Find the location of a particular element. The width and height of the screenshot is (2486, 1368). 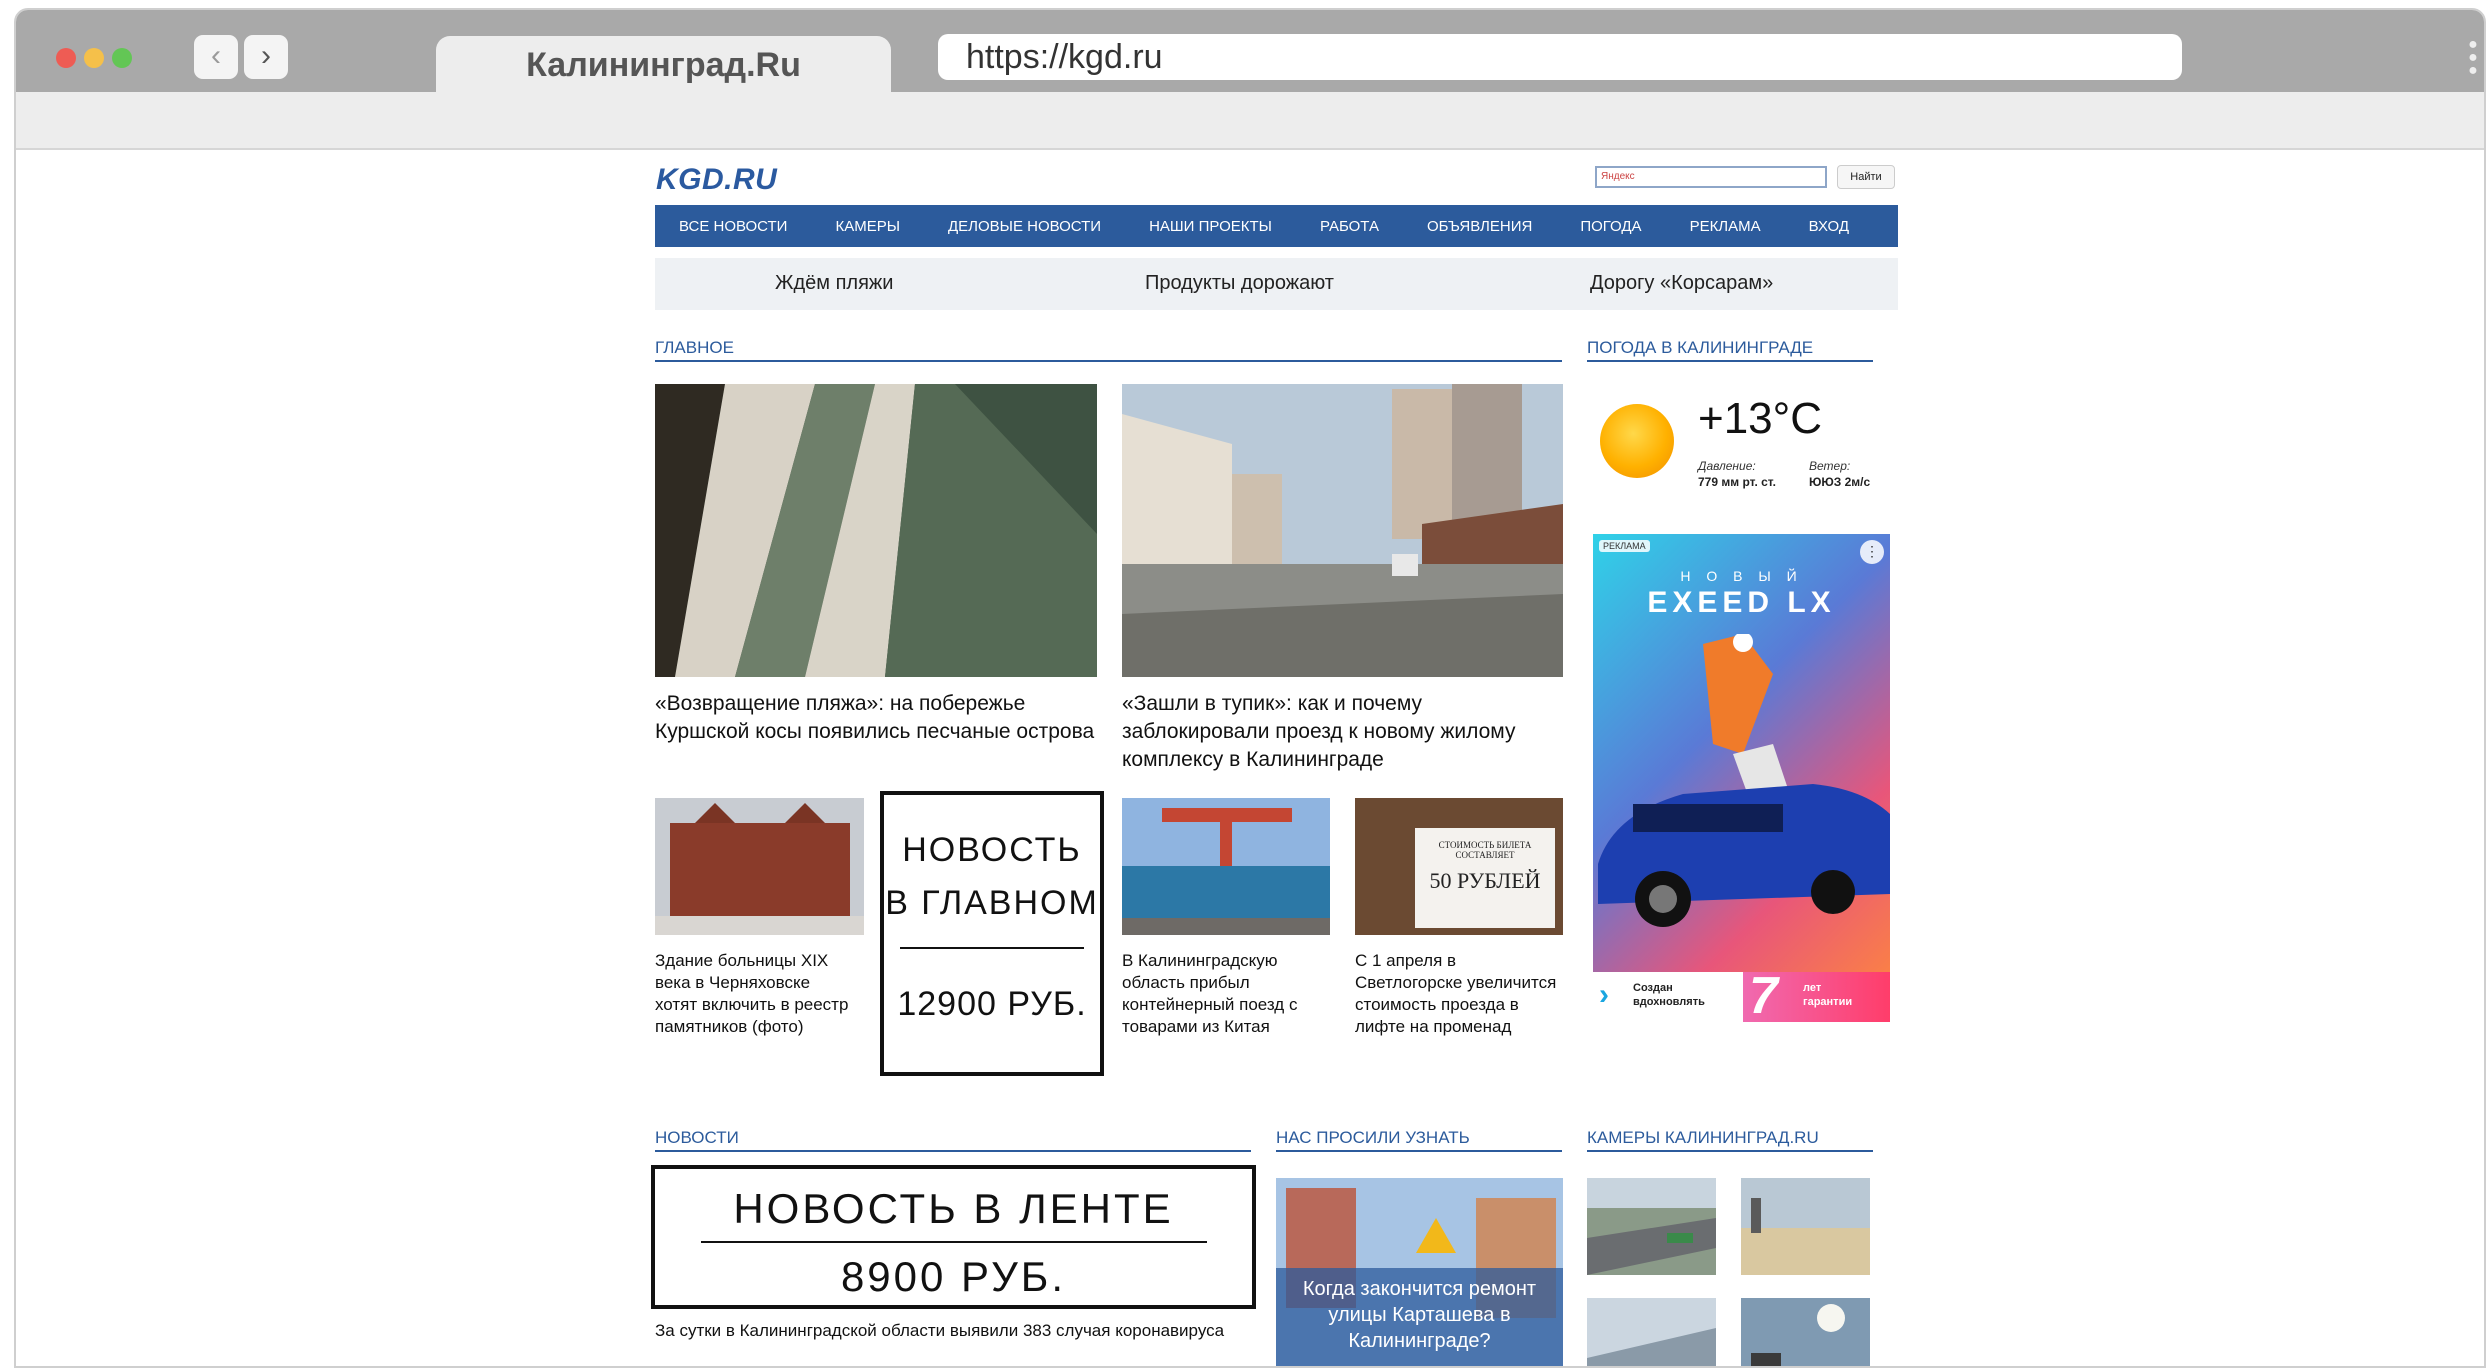

section-cameras-header: КАМЕРЫ КАЛИНИНГРАД.RU is located at coordinates (1730, 1140).